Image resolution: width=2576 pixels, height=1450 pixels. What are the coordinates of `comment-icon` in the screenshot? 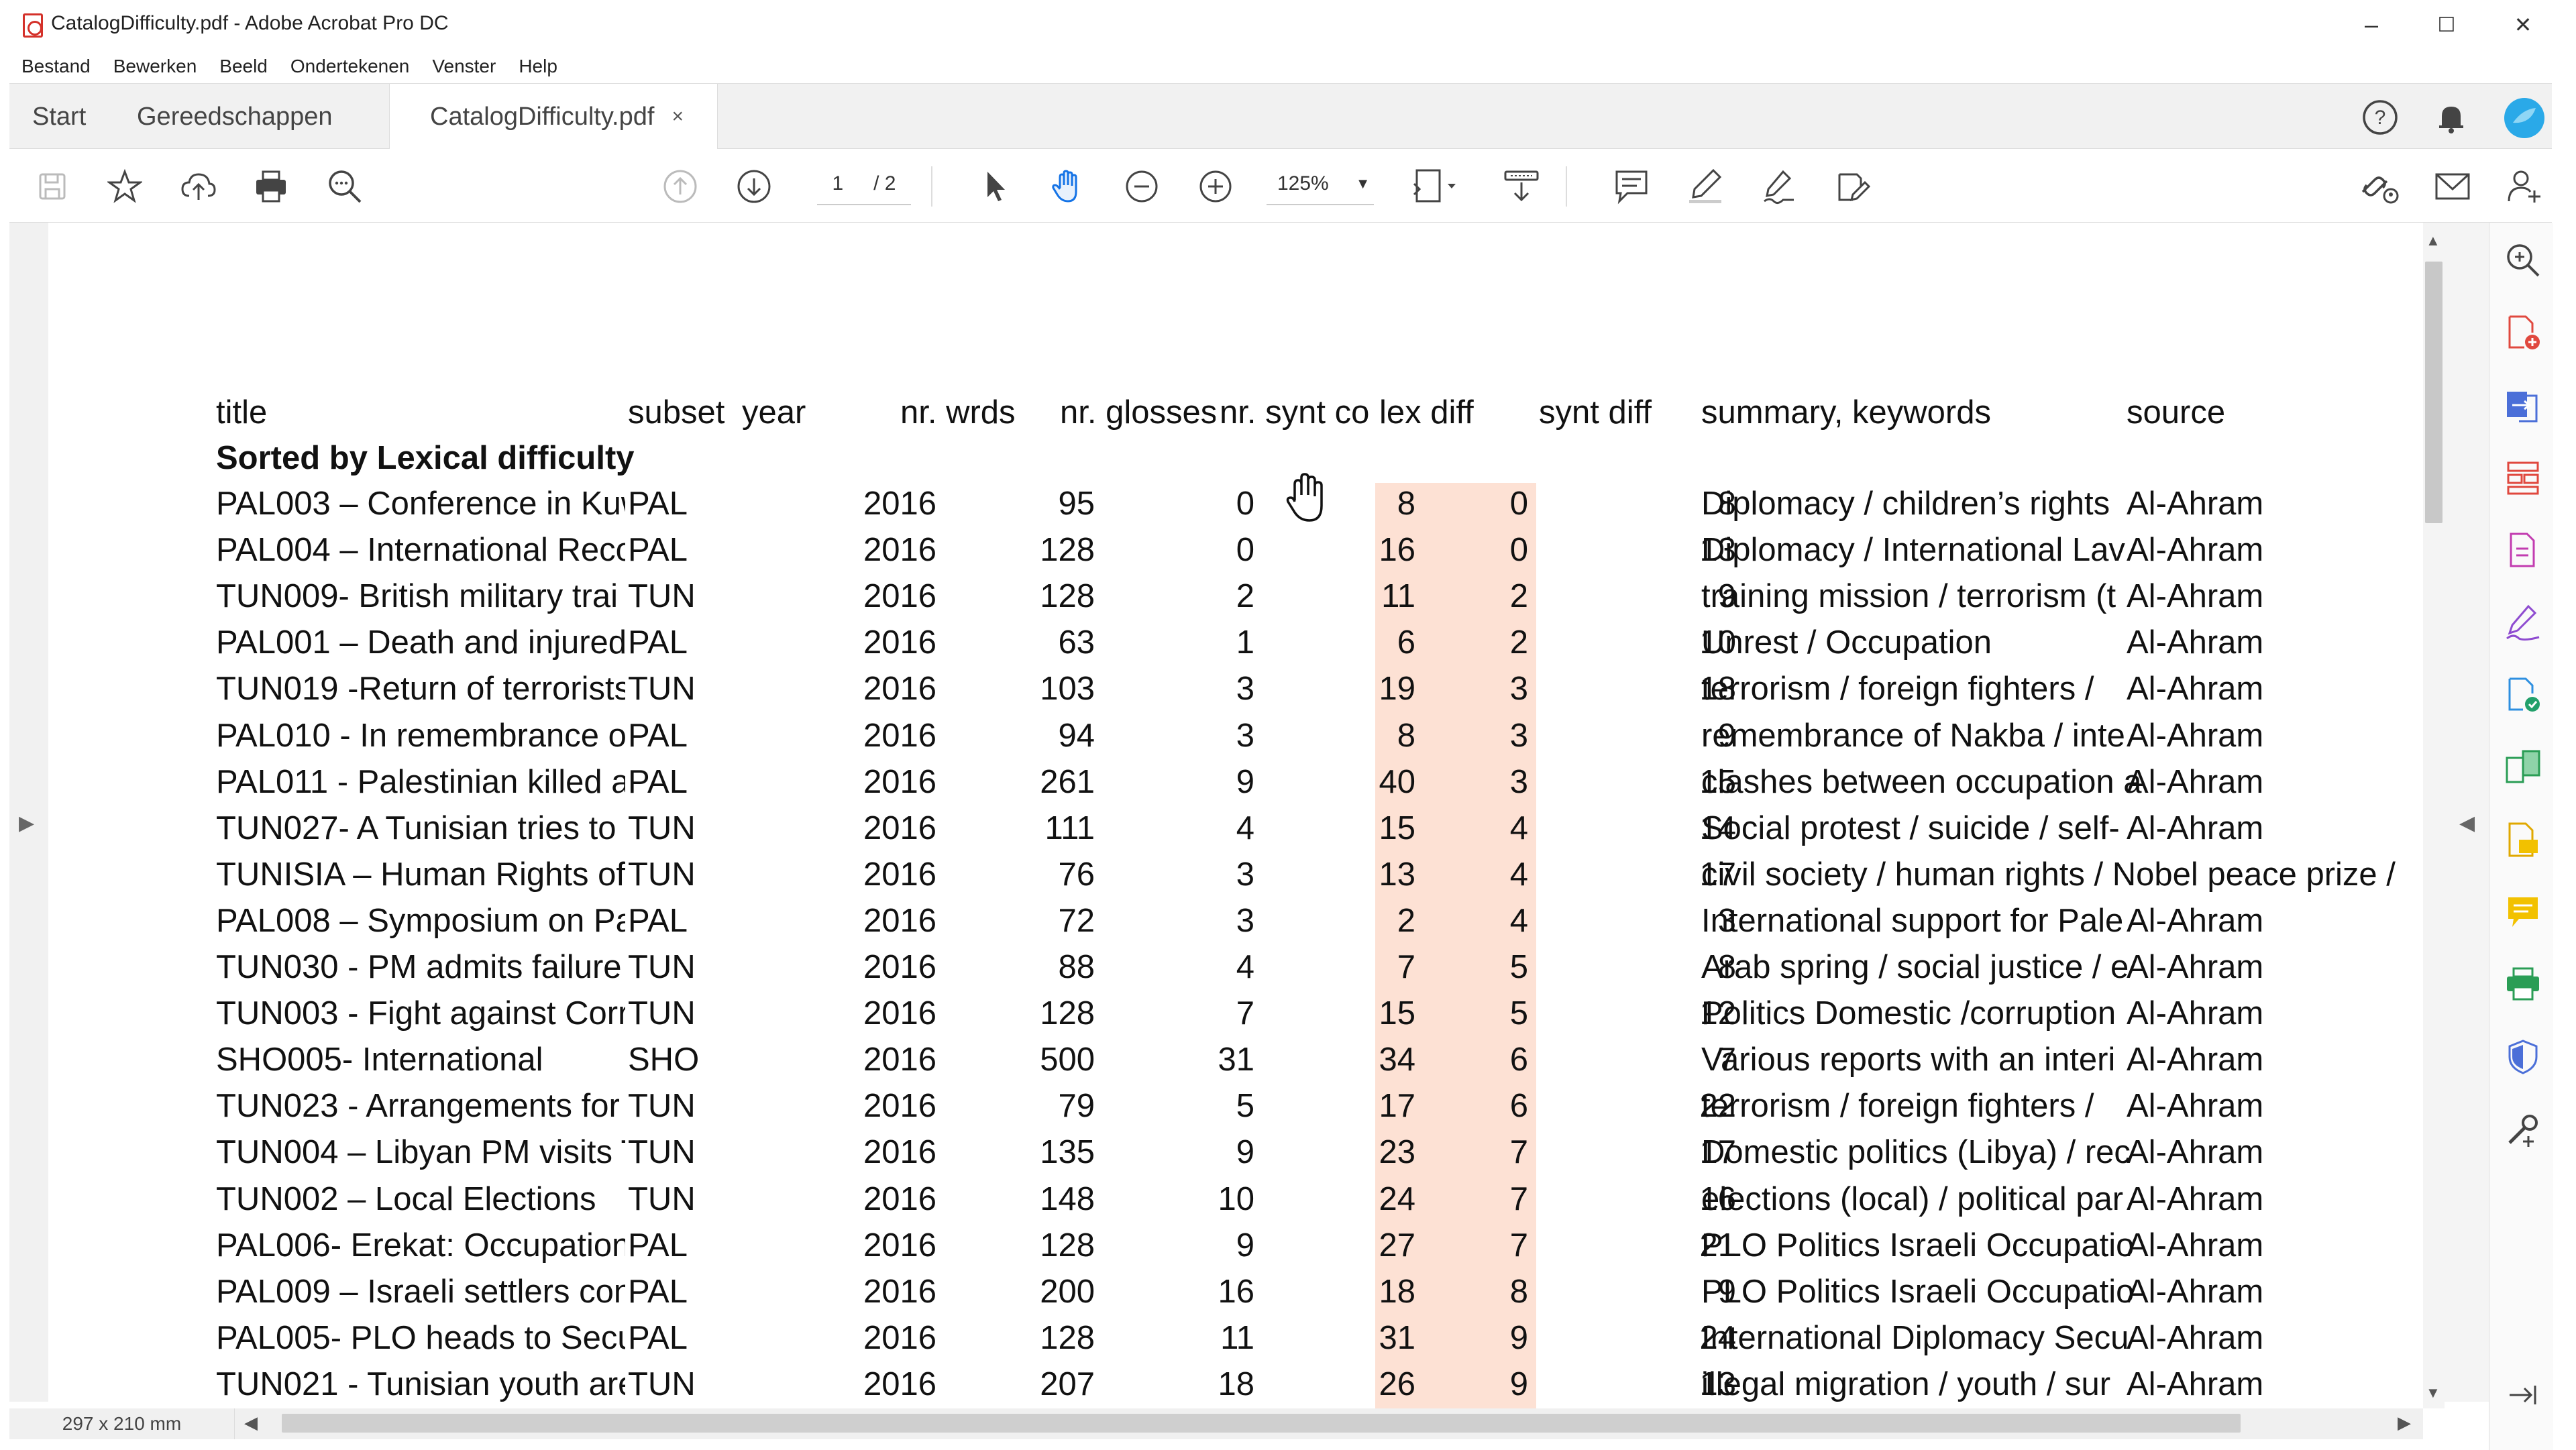 It's located at (1631, 186).